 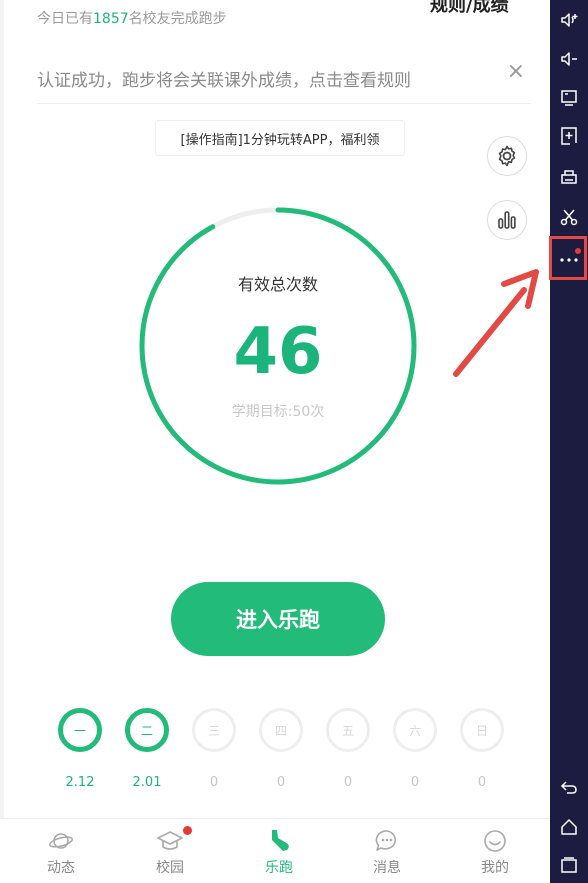 I want to click on apk-install-icon, so click(x=569, y=137).